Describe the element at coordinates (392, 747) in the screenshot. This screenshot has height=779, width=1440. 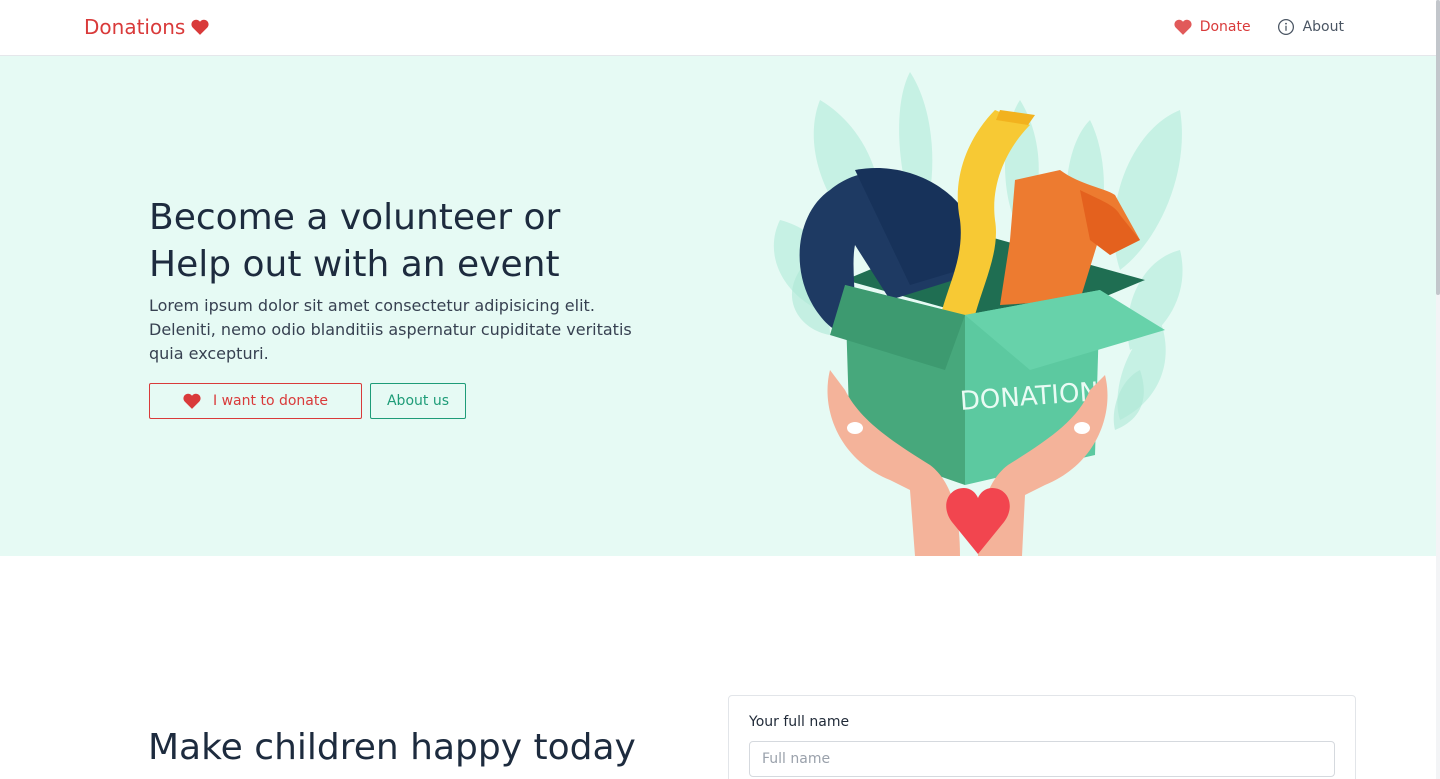
I see `section-title: Make children happy today` at that location.